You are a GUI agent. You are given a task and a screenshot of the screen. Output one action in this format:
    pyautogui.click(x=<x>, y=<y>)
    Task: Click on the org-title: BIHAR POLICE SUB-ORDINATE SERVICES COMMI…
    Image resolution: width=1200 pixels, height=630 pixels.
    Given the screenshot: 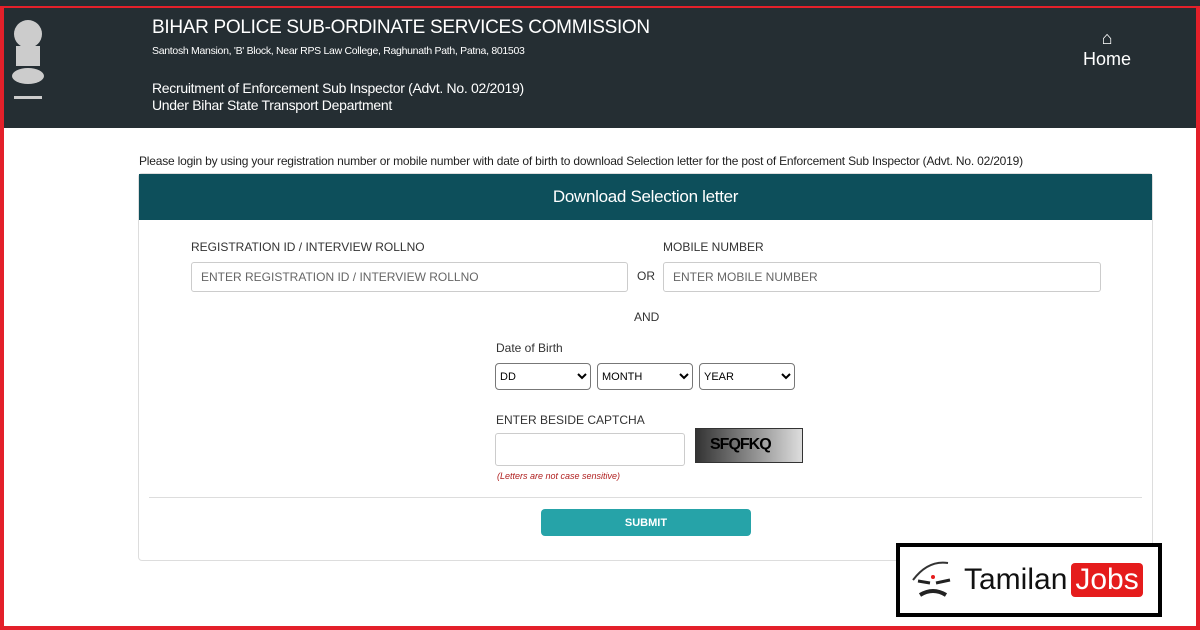 What is the action you would take?
    pyautogui.click(x=401, y=27)
    